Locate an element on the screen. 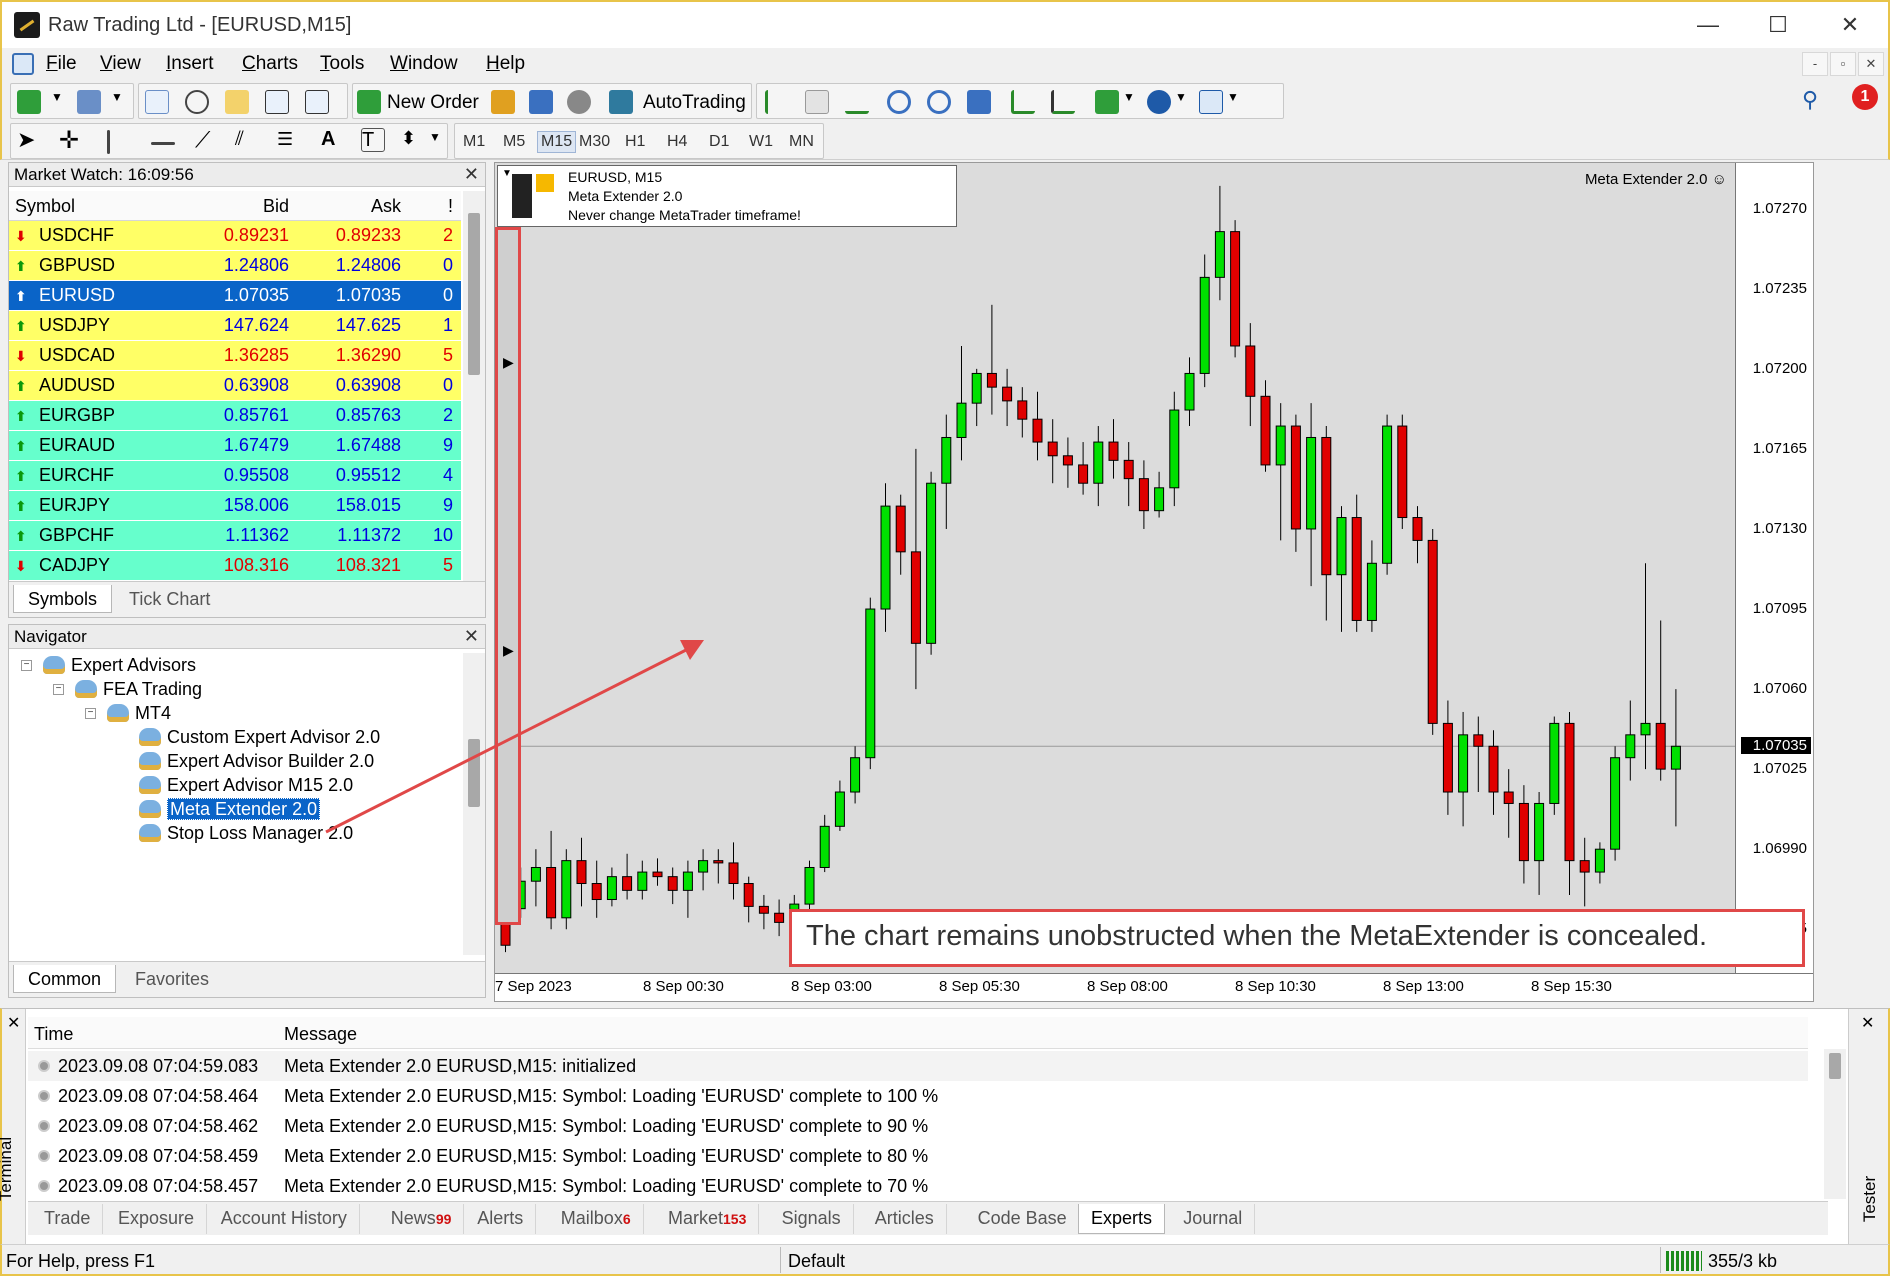 This screenshot has height=1276, width=1890. search-icon: ⚲ is located at coordinates (1810, 100).